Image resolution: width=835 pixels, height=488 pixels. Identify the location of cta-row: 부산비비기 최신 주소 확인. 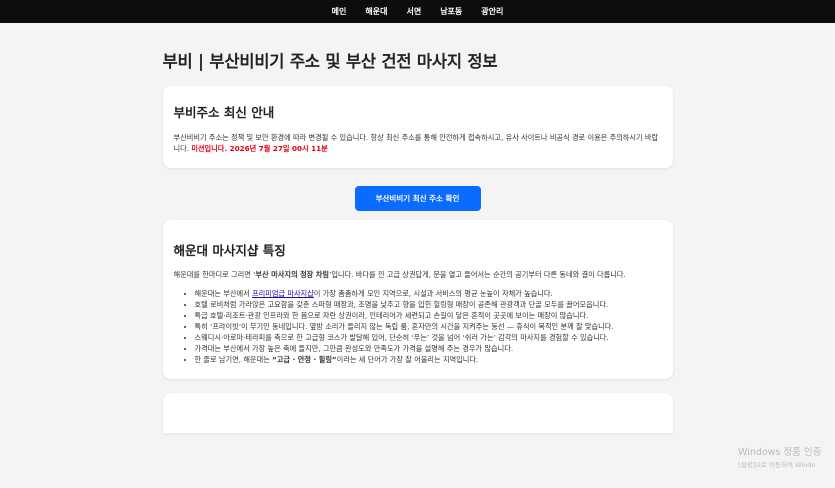
(418, 198).